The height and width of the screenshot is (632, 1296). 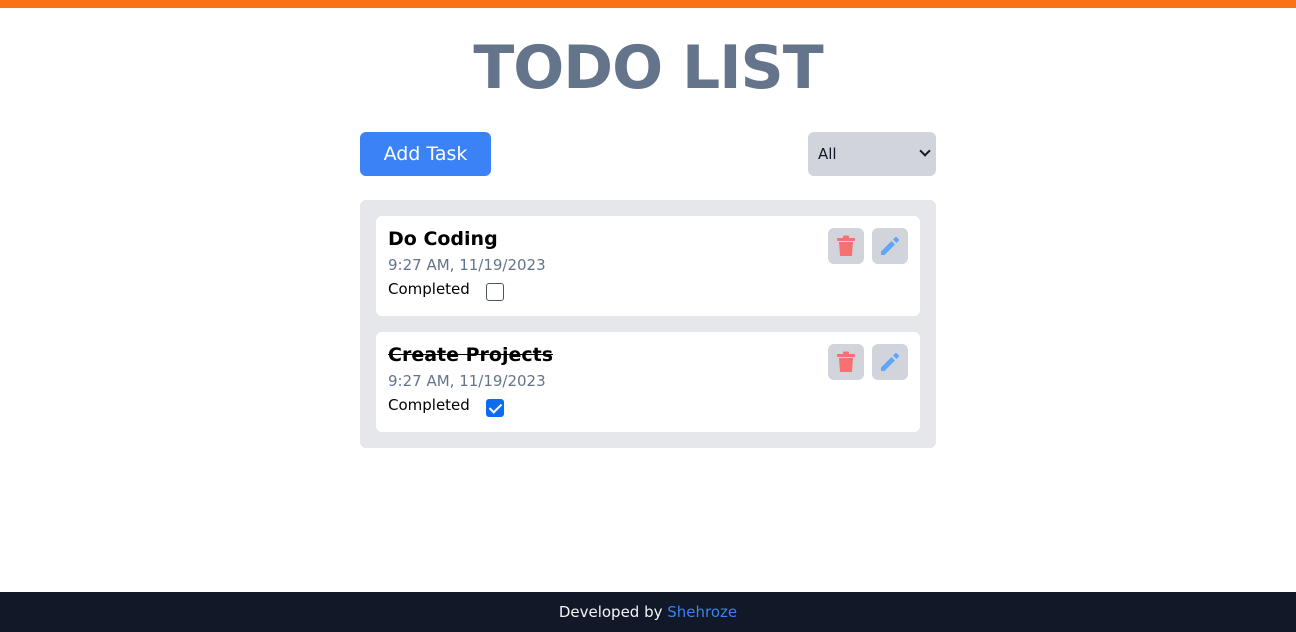 What do you see at coordinates (648, 68) in the screenshot?
I see `page-title: TODO LIST` at bounding box center [648, 68].